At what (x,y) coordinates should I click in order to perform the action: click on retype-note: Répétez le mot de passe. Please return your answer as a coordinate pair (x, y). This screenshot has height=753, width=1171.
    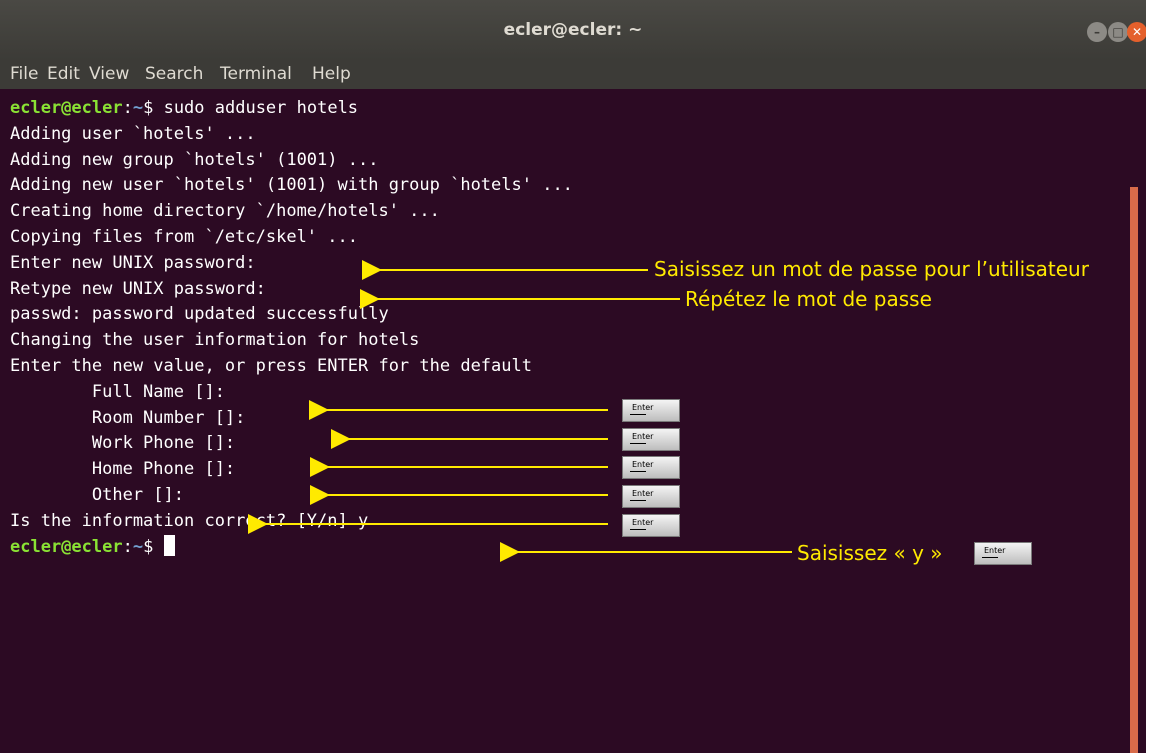
    Looking at the image, I should click on (808, 299).